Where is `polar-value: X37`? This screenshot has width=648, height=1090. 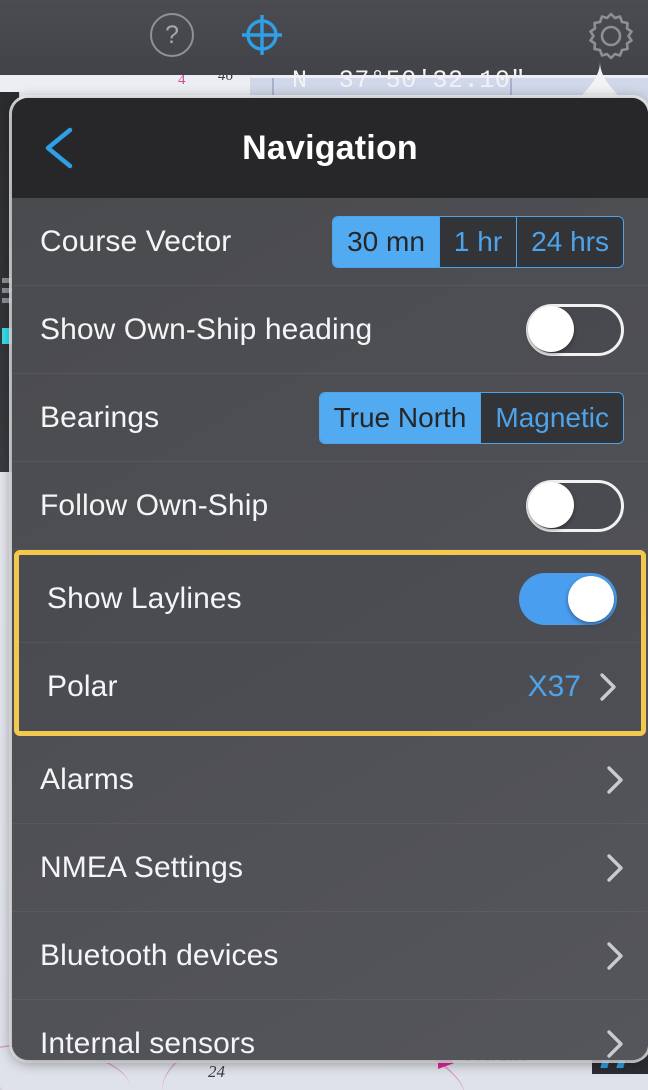 polar-value: X37 is located at coordinates (554, 686).